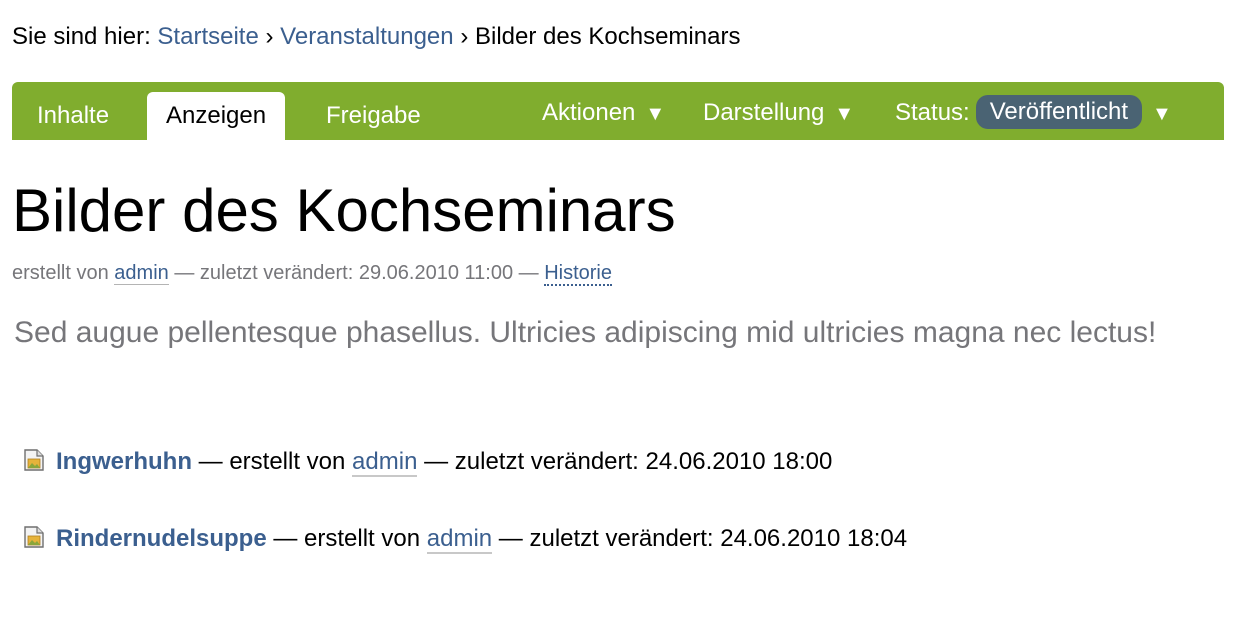 The image size is (1244, 624). Describe the element at coordinates (607, 36) in the screenshot. I see `breadcrumb-current: Bilder des Kochseminars` at that location.